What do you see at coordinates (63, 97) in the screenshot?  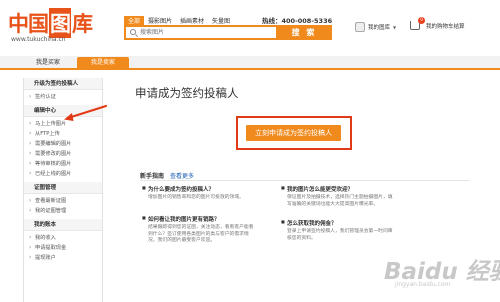 I see `sidebar-item-sign-certification: 签约认证` at bounding box center [63, 97].